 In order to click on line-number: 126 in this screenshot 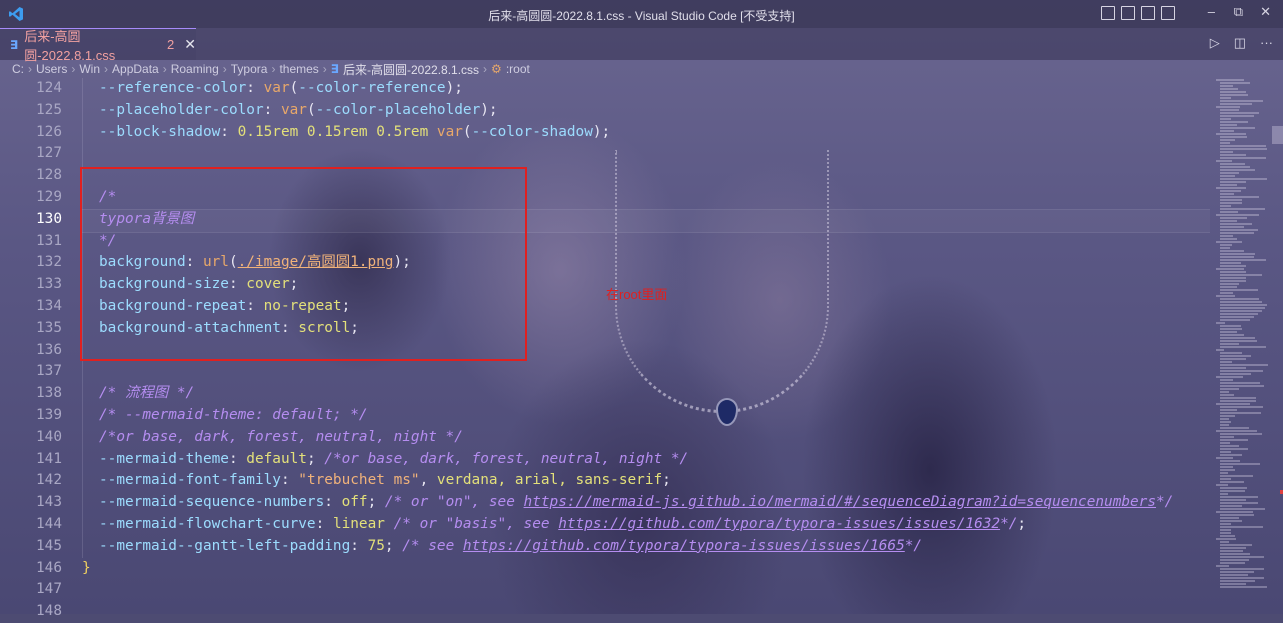, I will do `click(49, 131)`.